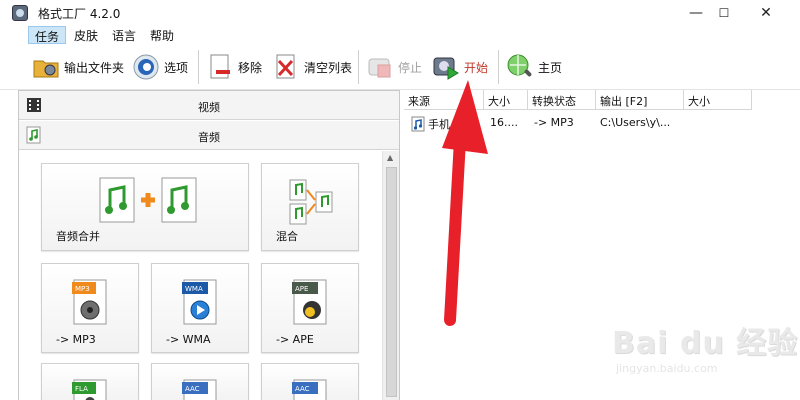 Image resolution: width=800 pixels, height=400 pixels. I want to click on maximize-button: ☐, so click(724, 13).